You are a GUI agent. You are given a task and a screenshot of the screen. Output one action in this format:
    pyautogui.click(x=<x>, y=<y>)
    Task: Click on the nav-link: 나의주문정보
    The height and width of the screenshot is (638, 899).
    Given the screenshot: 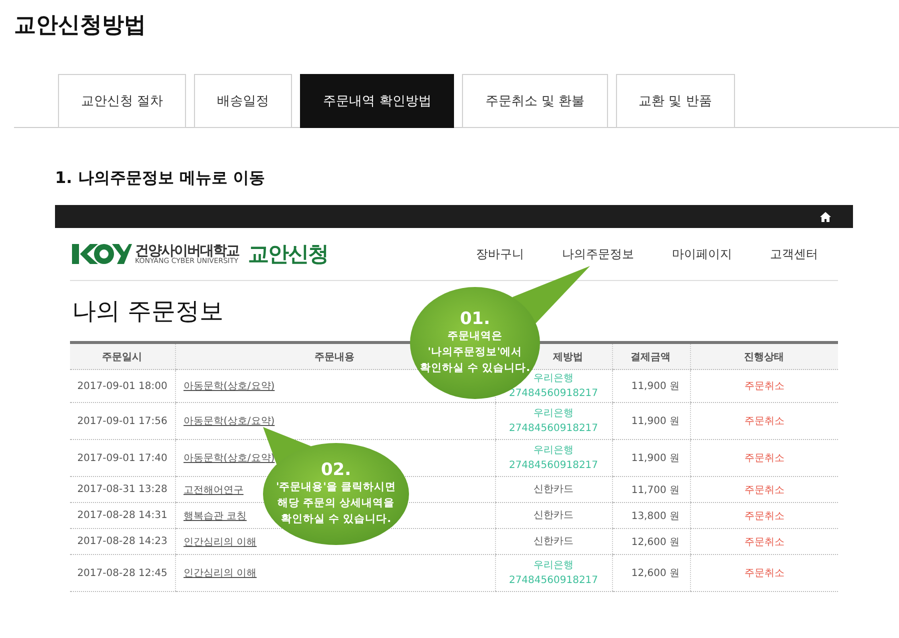 What is the action you would take?
    pyautogui.click(x=598, y=254)
    